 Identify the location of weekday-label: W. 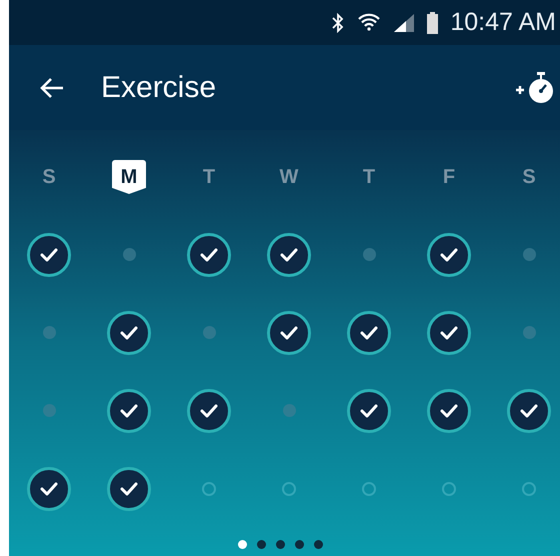
(289, 177).